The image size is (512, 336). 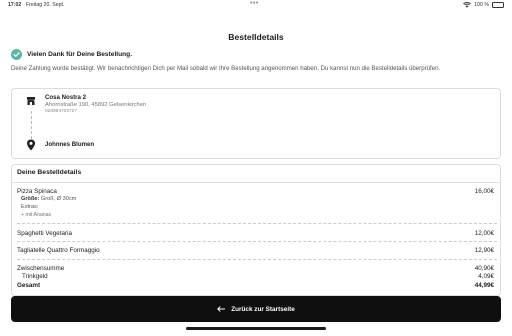 I want to click on item-size-label: Größe:, so click(x=30, y=199).